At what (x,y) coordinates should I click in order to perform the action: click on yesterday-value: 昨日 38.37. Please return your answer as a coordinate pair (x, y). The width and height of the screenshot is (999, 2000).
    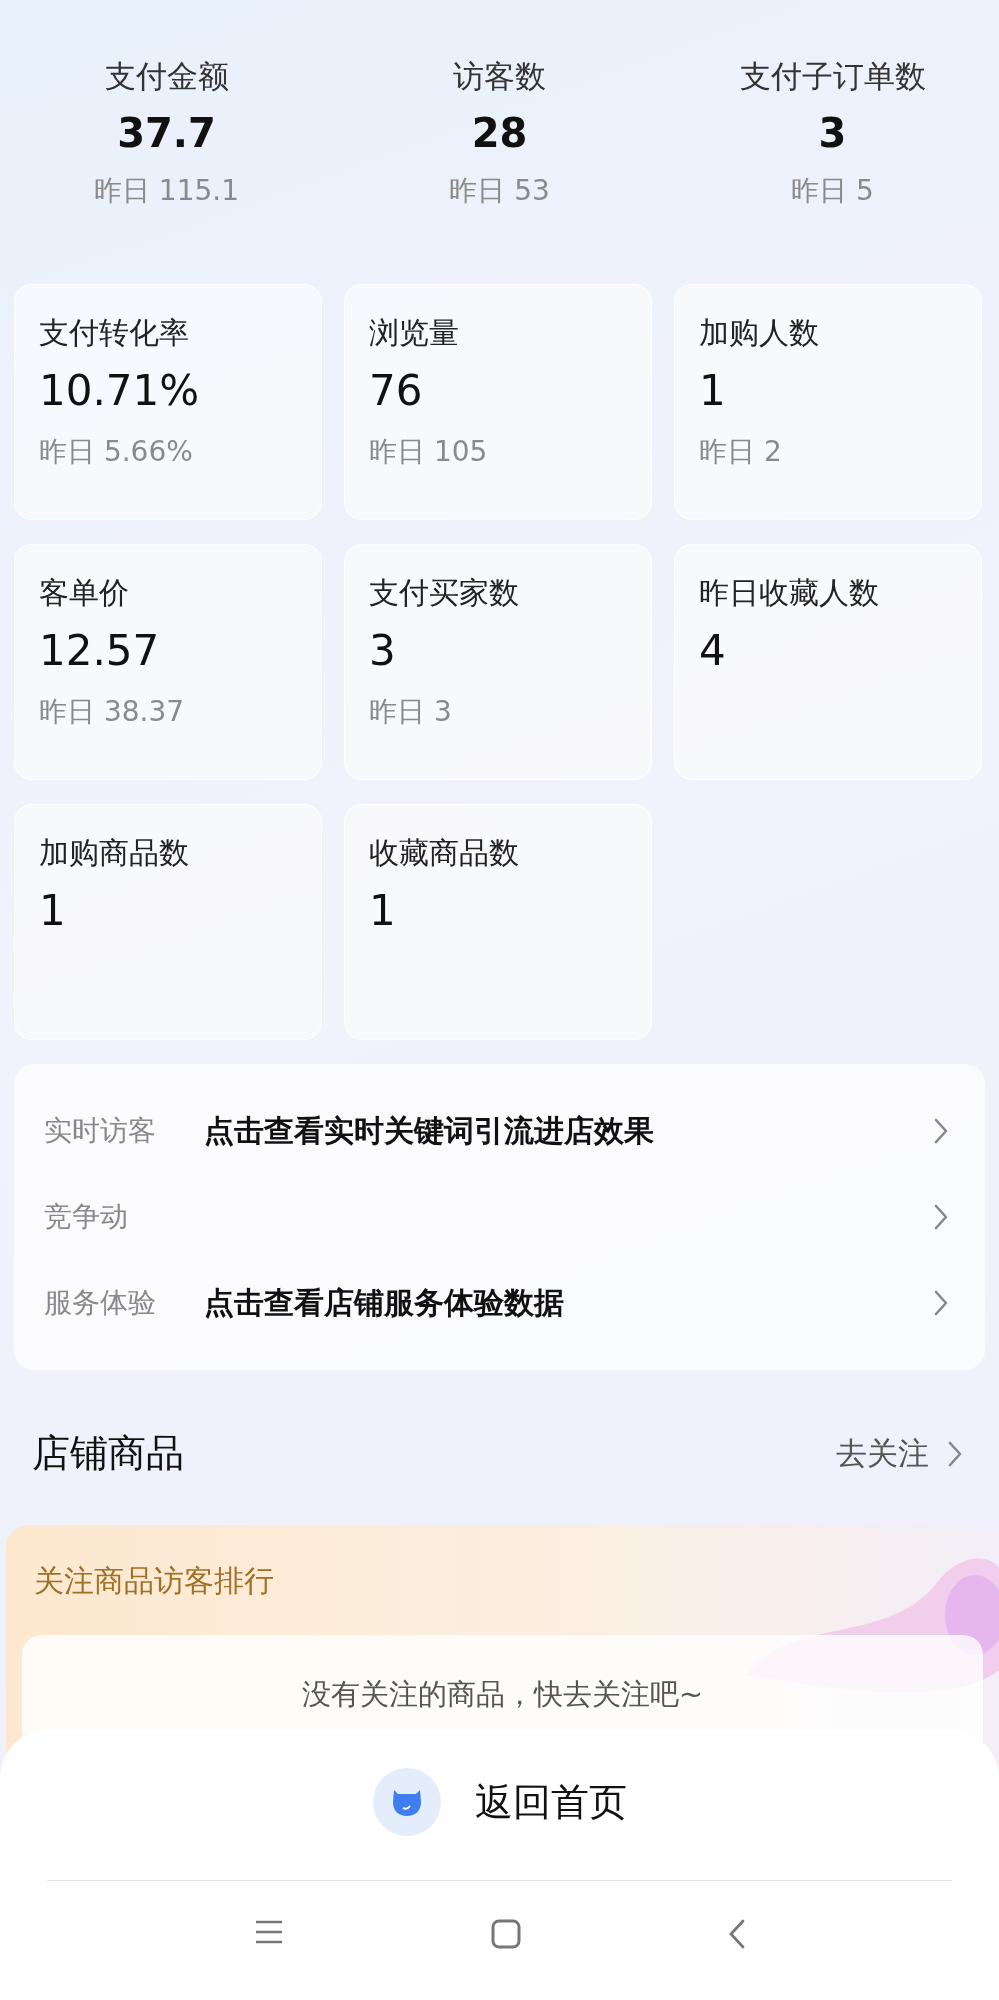
    Looking at the image, I should click on (112, 712).